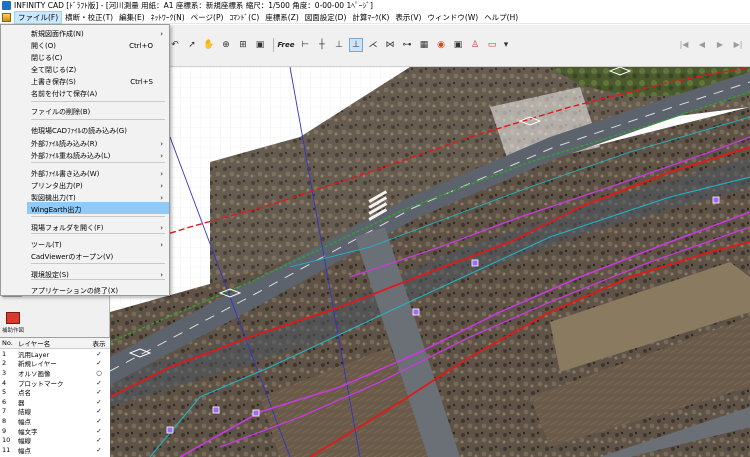 The image size is (750, 457). Describe the element at coordinates (99, 256) in the screenshot. I see `file-menu-item: CadViewerのオープン(V)` at that location.